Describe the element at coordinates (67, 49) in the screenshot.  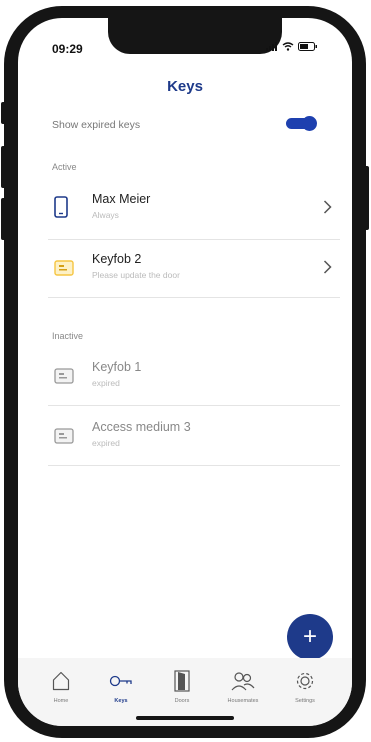
I see `status-time: 09:29` at that location.